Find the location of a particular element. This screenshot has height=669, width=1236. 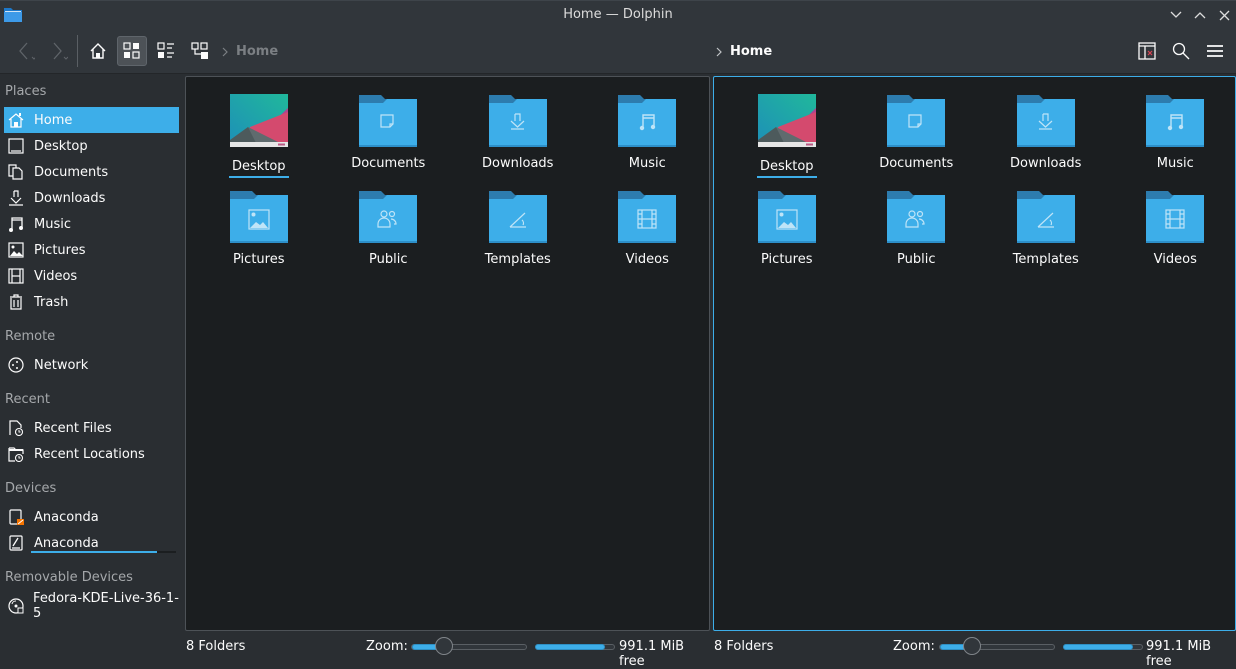

sidebar-item-pictures: Pictures is located at coordinates (91, 250).